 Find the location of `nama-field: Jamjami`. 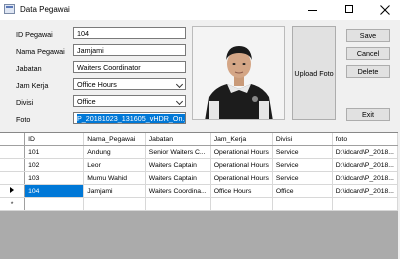

nama-field: Jamjami is located at coordinates (129, 50).